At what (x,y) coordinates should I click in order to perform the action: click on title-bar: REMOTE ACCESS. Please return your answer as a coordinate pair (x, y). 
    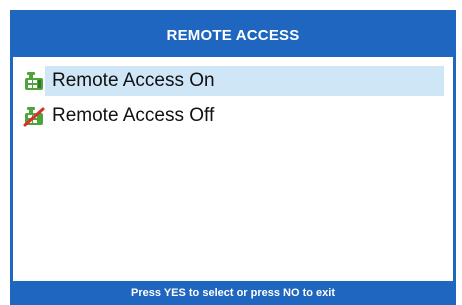
    Looking at the image, I should click on (233, 35).